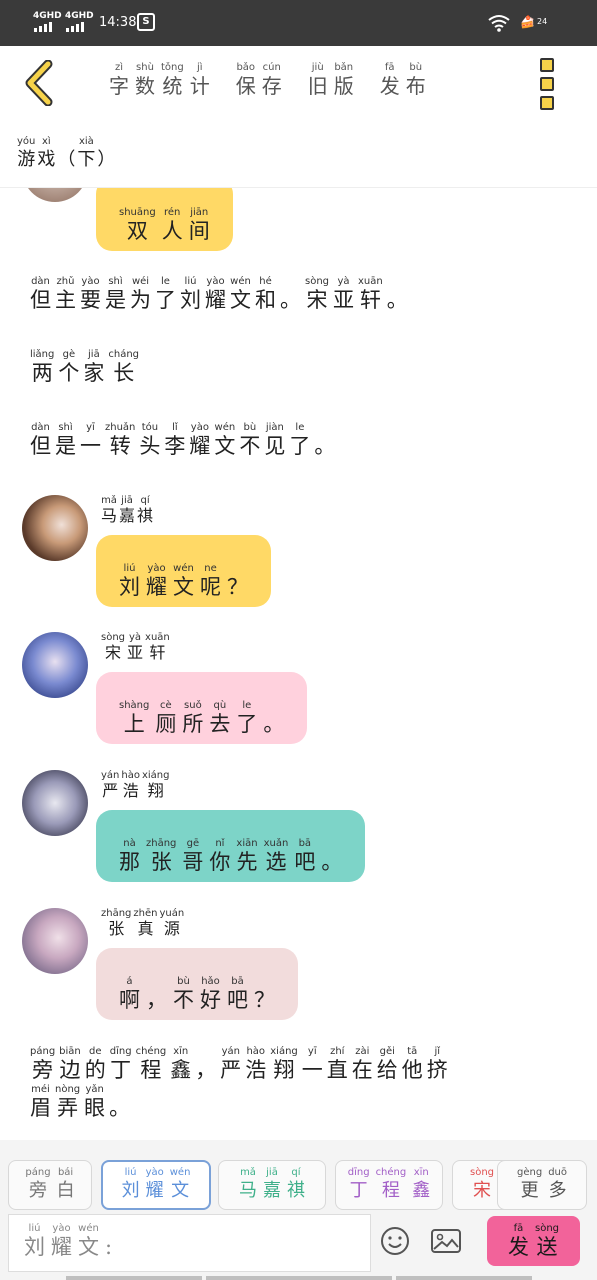  I want to click on pinyin-char: 。, so click(397, 294).